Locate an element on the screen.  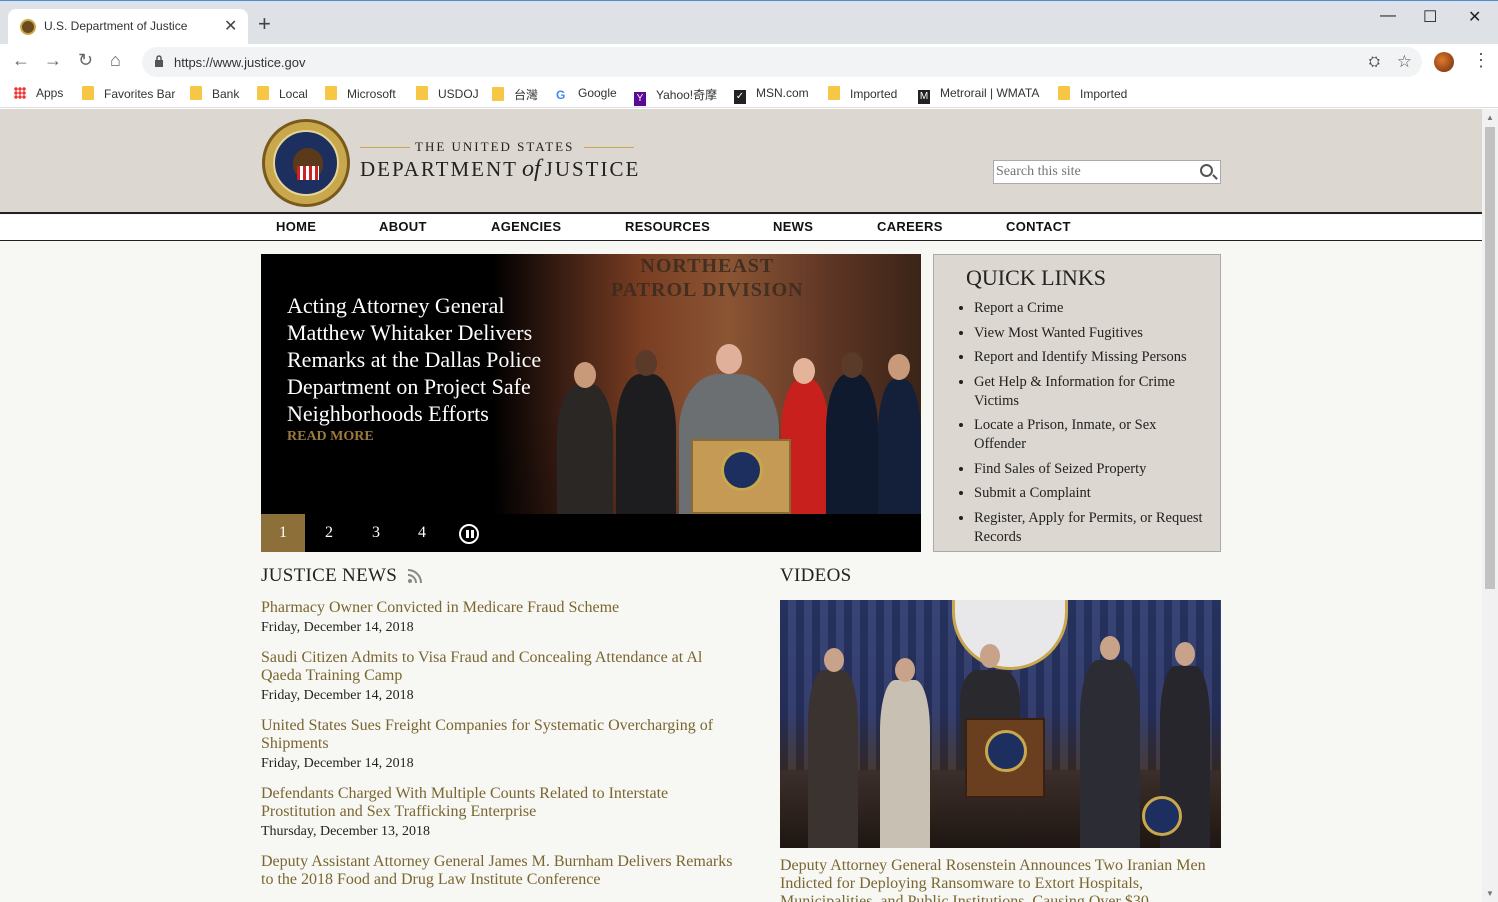
org-dept-text: DEPARTMENT is located at coordinates (439, 169).